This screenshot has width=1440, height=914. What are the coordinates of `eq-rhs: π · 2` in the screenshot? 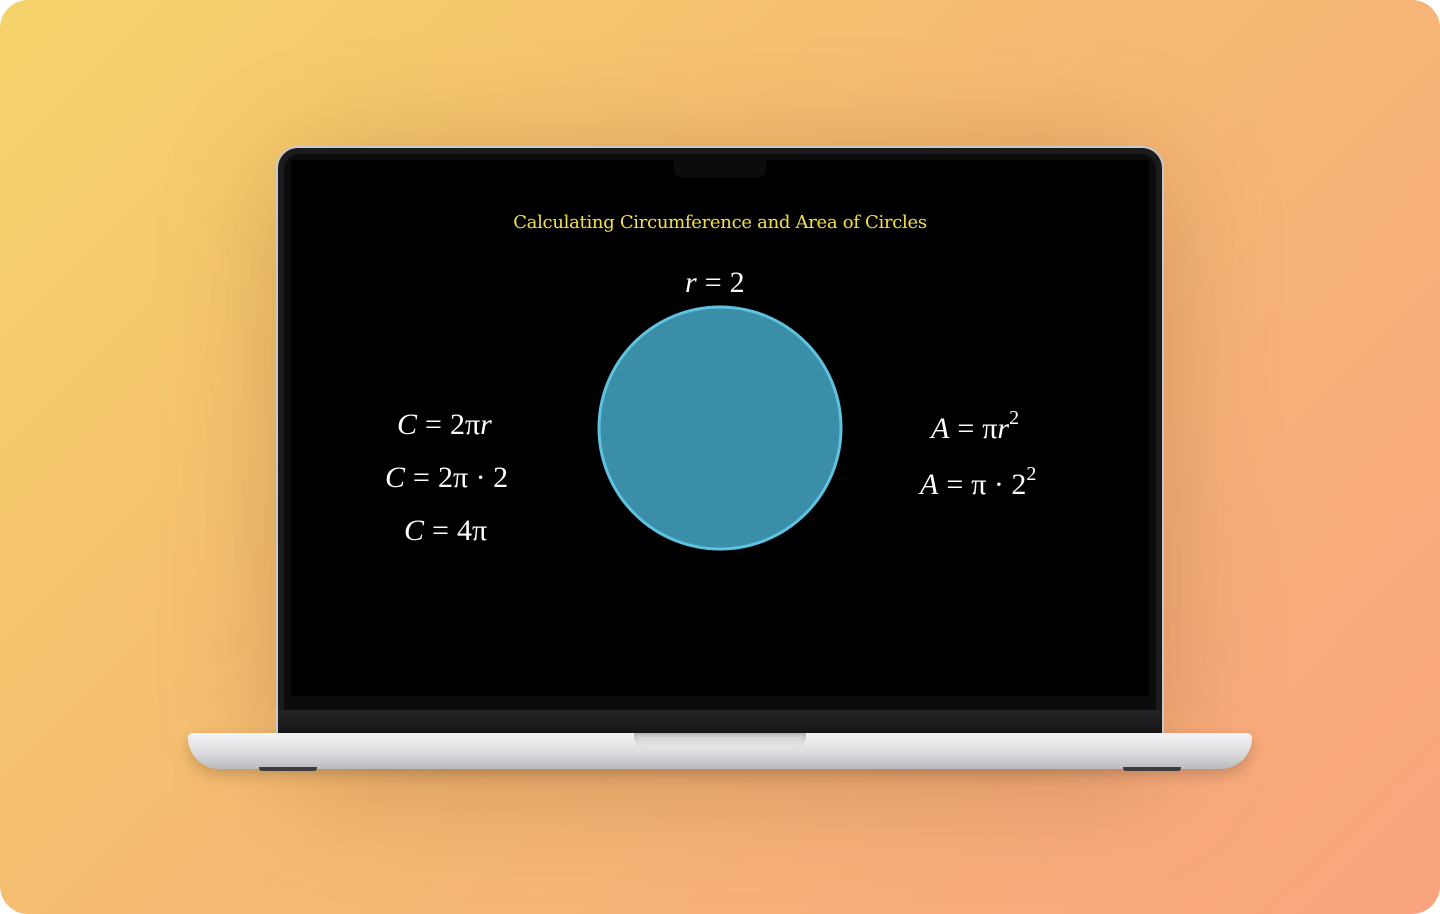 It's located at (999, 484).